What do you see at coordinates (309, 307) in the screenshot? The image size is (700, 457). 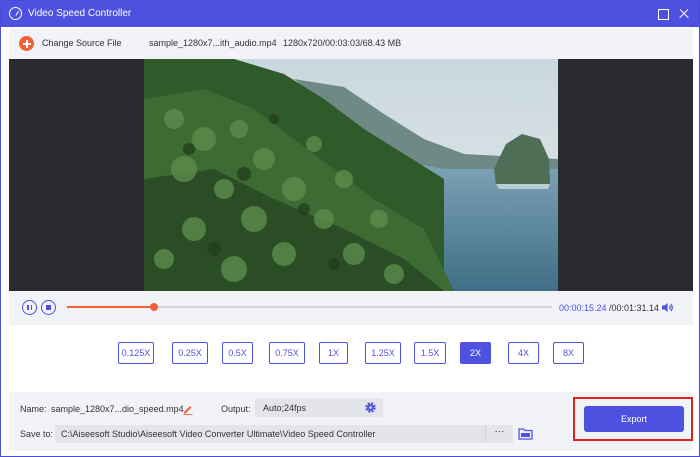 I see `progress-slider` at bounding box center [309, 307].